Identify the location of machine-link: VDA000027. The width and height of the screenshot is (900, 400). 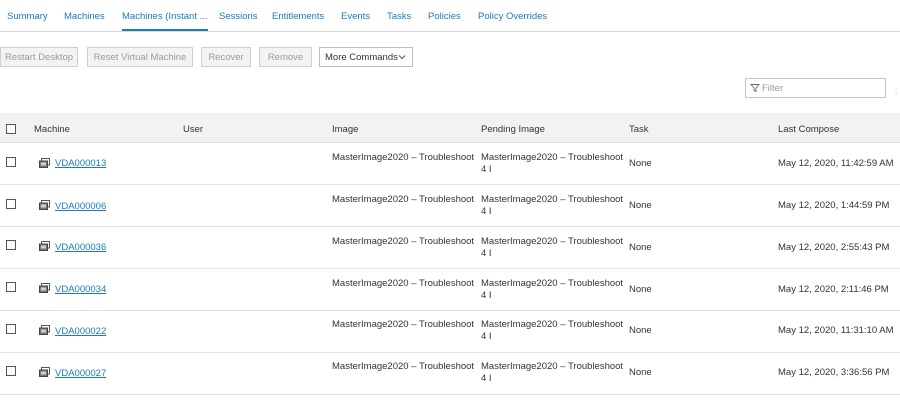
(80, 373).